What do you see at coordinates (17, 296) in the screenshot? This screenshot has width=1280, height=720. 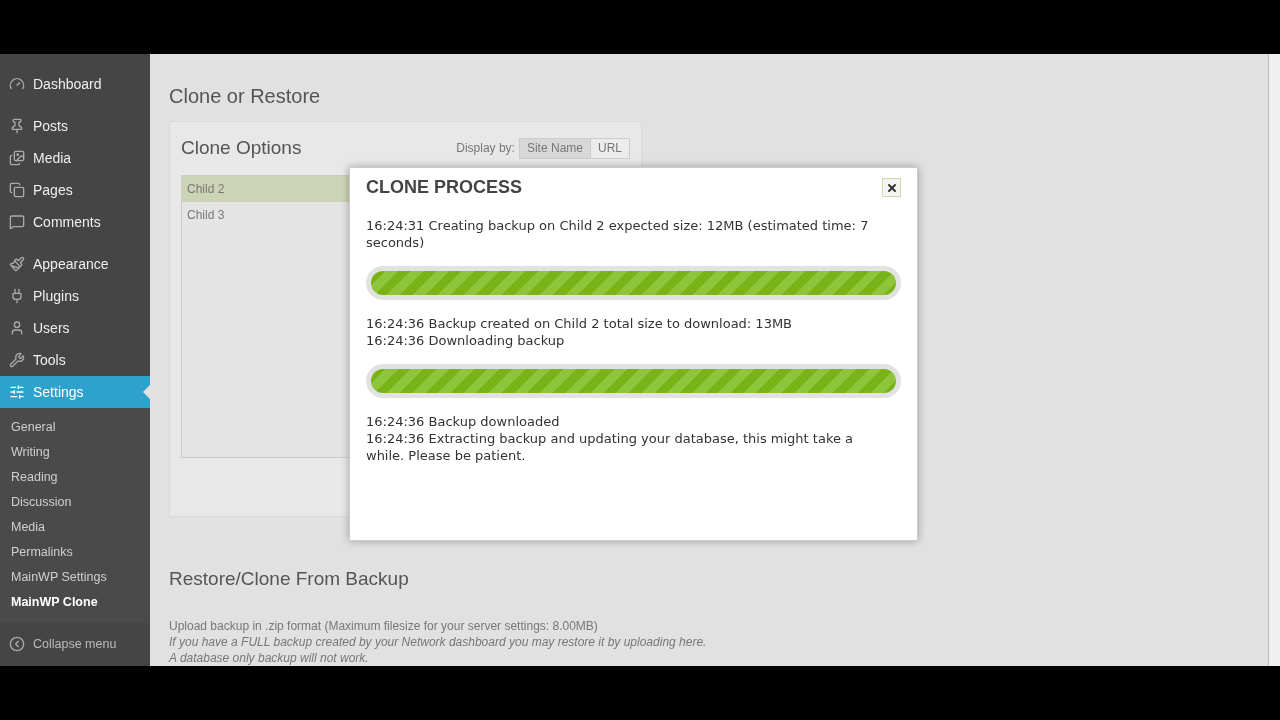 I see `plug-icon` at bounding box center [17, 296].